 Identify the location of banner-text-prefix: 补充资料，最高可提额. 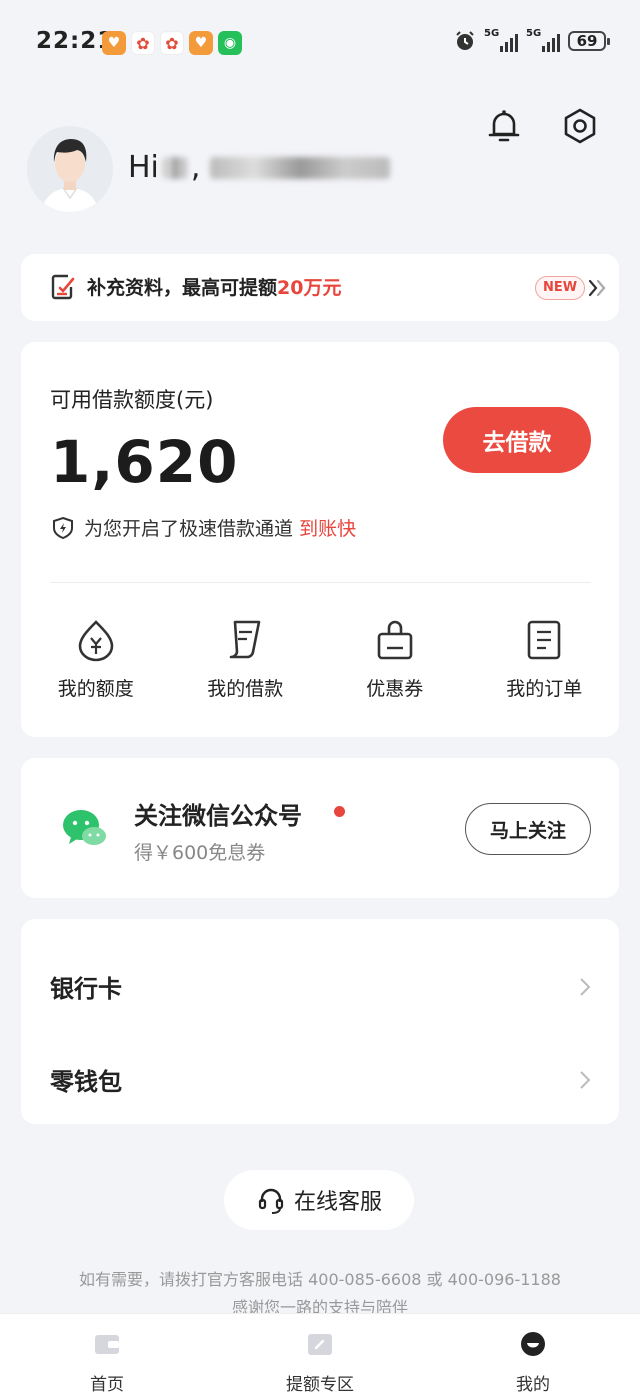
(182, 288).